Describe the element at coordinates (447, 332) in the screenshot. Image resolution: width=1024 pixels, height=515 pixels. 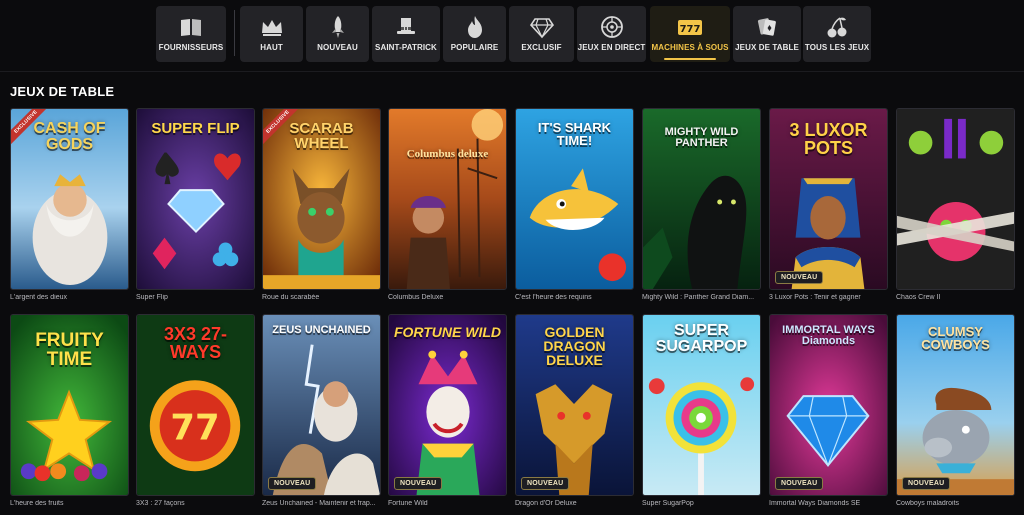
I see `game-logo: FORTUNE WILD` at that location.